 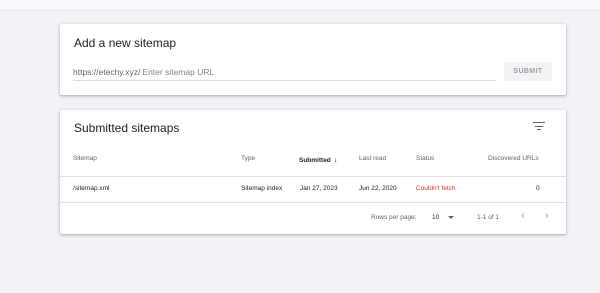 I want to click on column-header-last-read: Last read, so click(x=372, y=158).